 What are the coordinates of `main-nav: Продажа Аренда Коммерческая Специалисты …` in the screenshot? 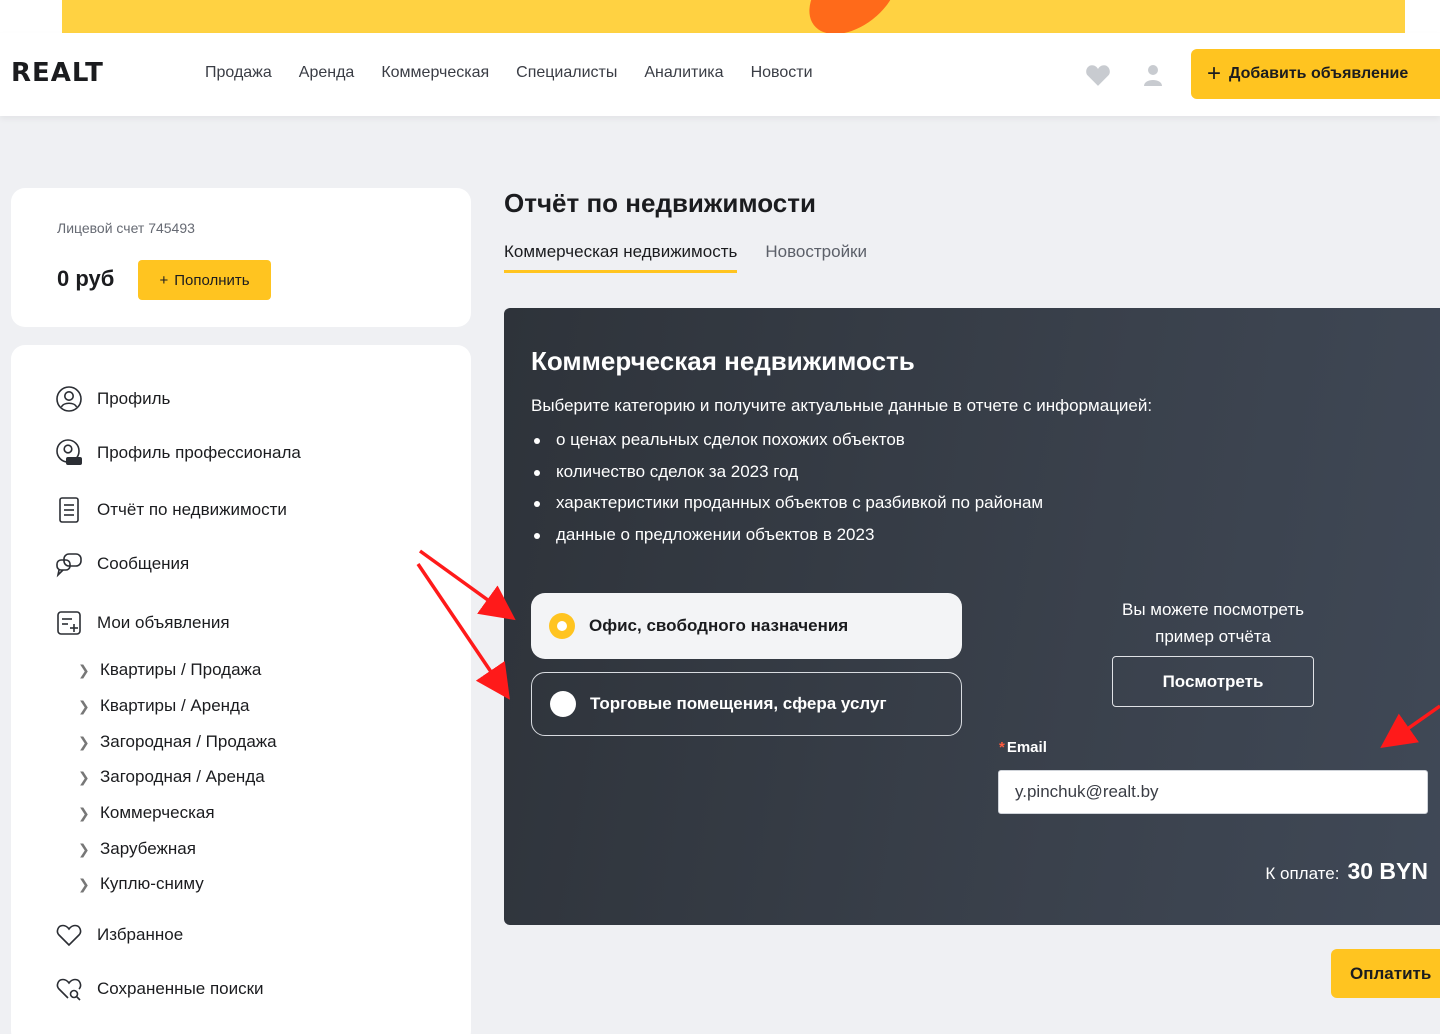 It's located at (509, 73).